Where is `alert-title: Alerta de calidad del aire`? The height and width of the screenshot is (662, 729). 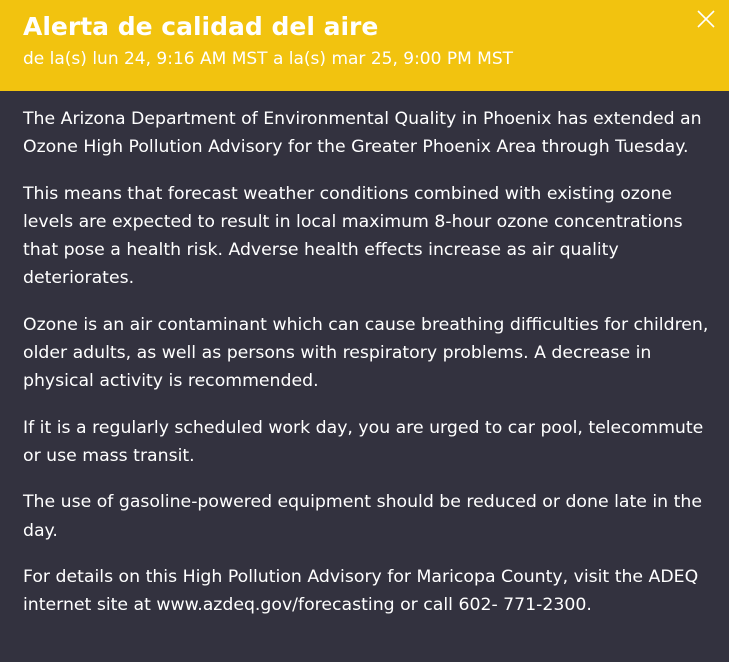
alert-title: Alerta de calidad del aire is located at coordinates (201, 26).